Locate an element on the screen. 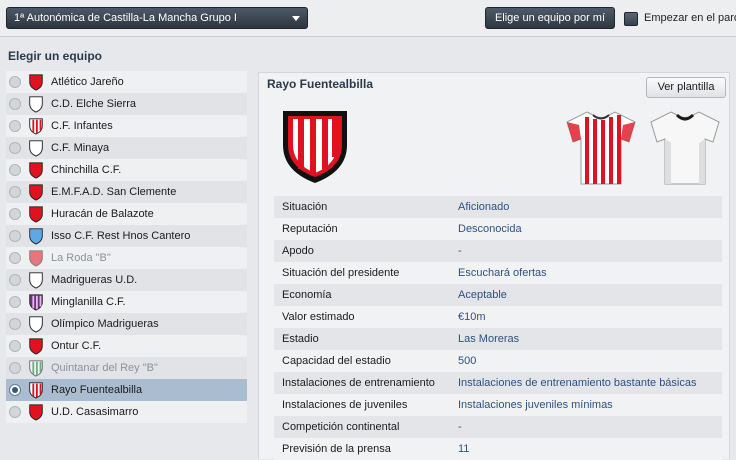 Image resolution: width=736 pixels, height=460 pixels. team-row: La Roda "B" is located at coordinates (126, 258).